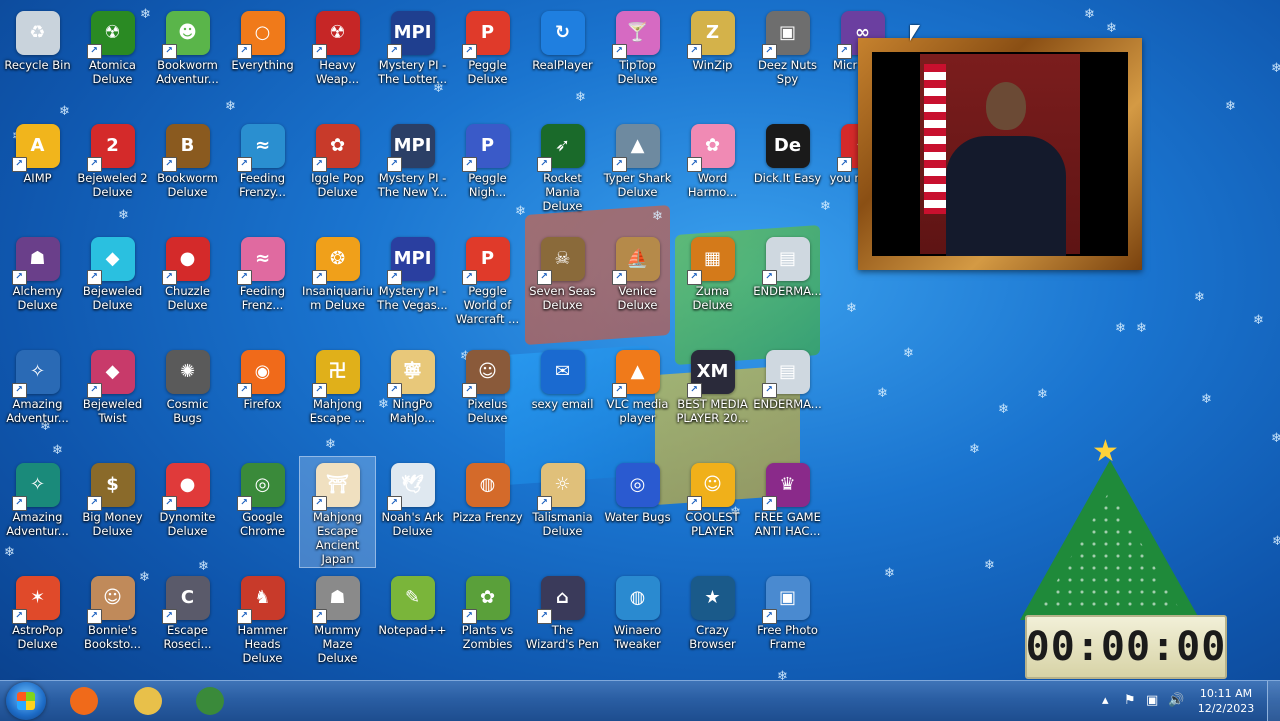  I want to click on desktop-icon: ★ Crazy Browser, so click(712, 625).